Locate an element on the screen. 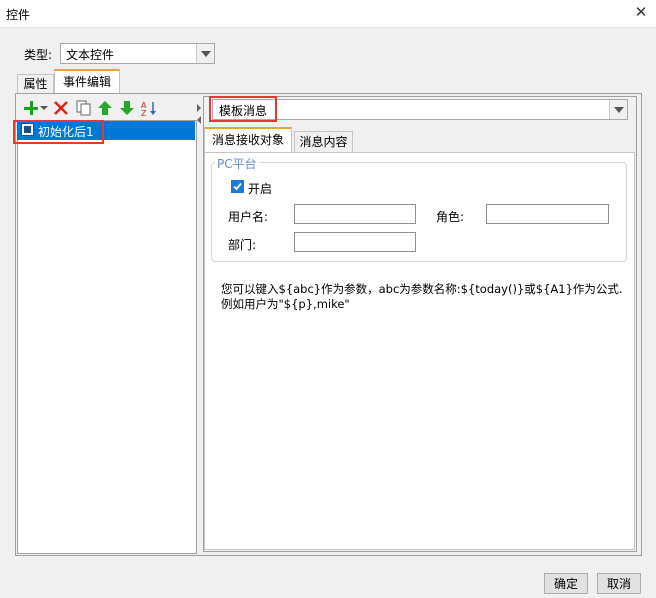 This screenshot has height=598, width=656. window-title: 控件 is located at coordinates (18, 15).